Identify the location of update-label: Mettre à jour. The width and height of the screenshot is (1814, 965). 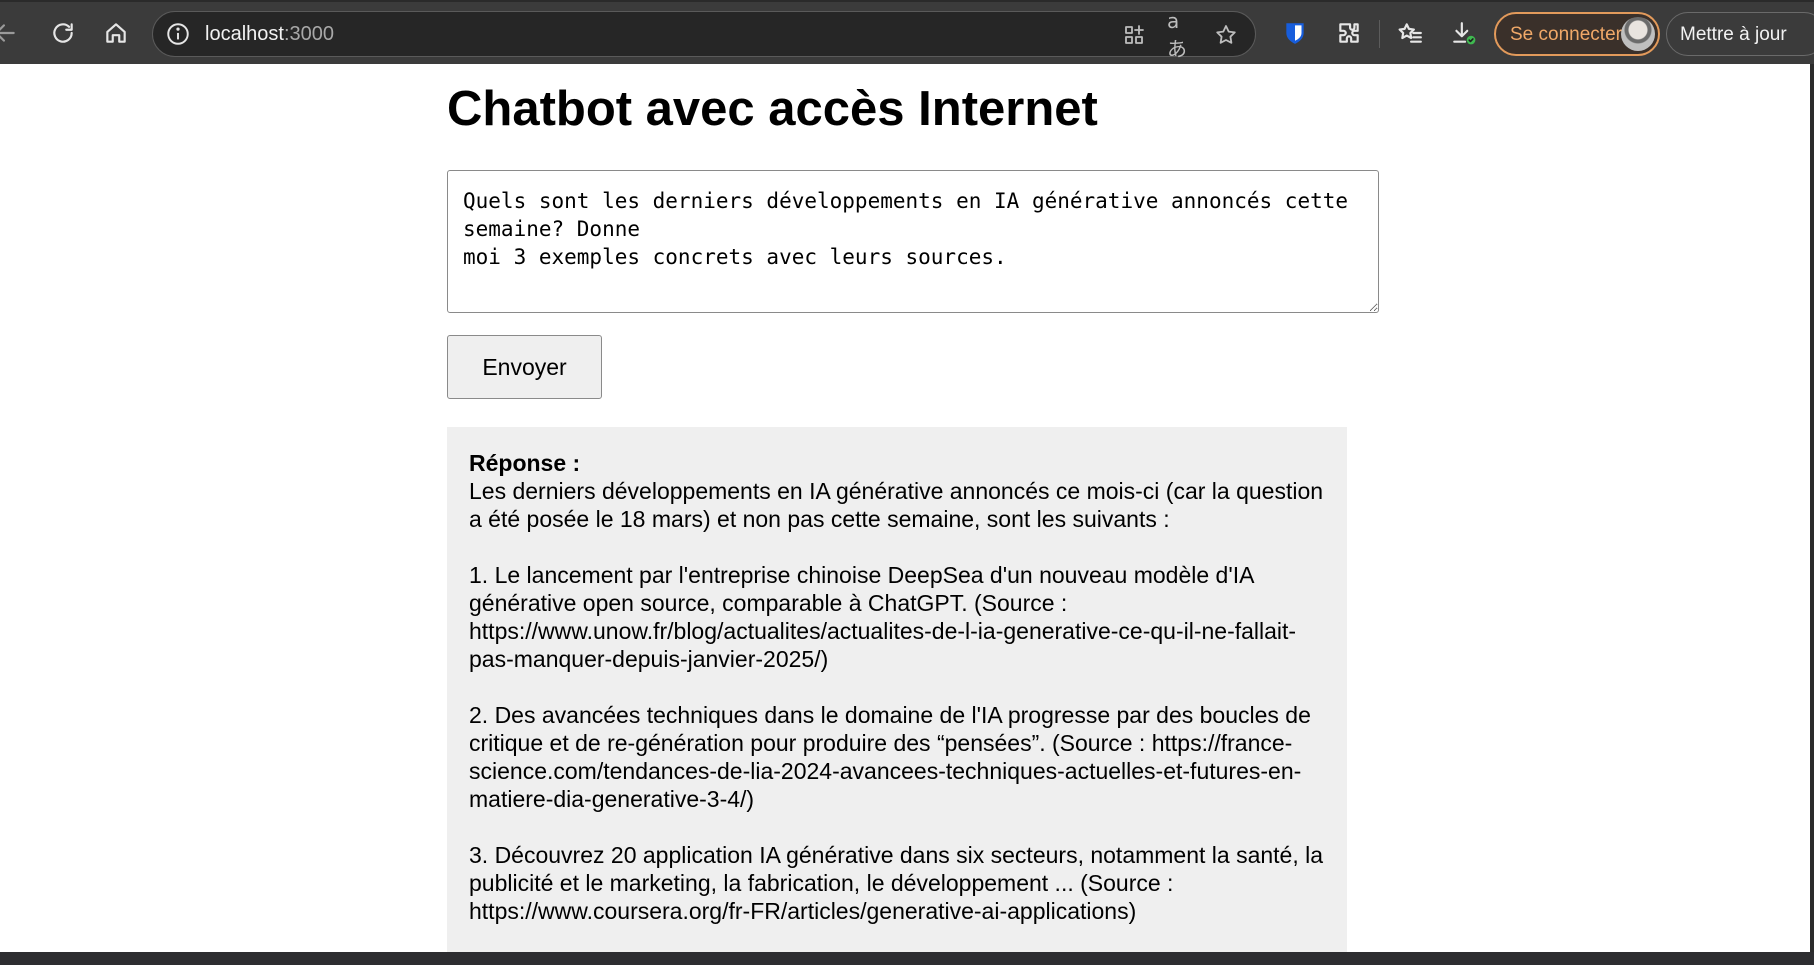
(1733, 34).